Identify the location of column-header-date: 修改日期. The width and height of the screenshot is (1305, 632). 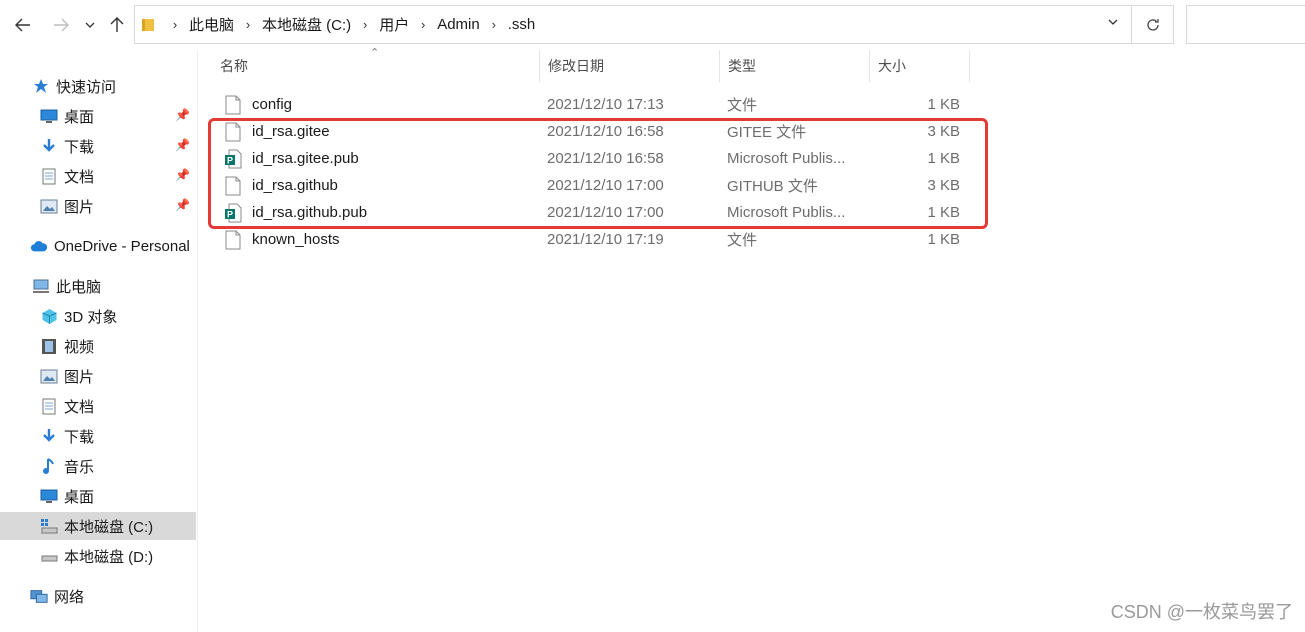
(630, 66).